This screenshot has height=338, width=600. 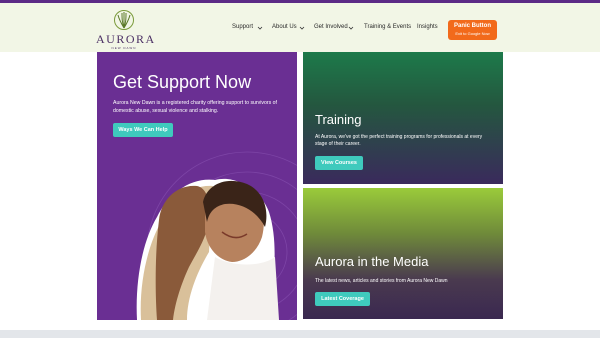 What do you see at coordinates (124, 20) in the screenshot?
I see `aurora-logo-icon` at bounding box center [124, 20].